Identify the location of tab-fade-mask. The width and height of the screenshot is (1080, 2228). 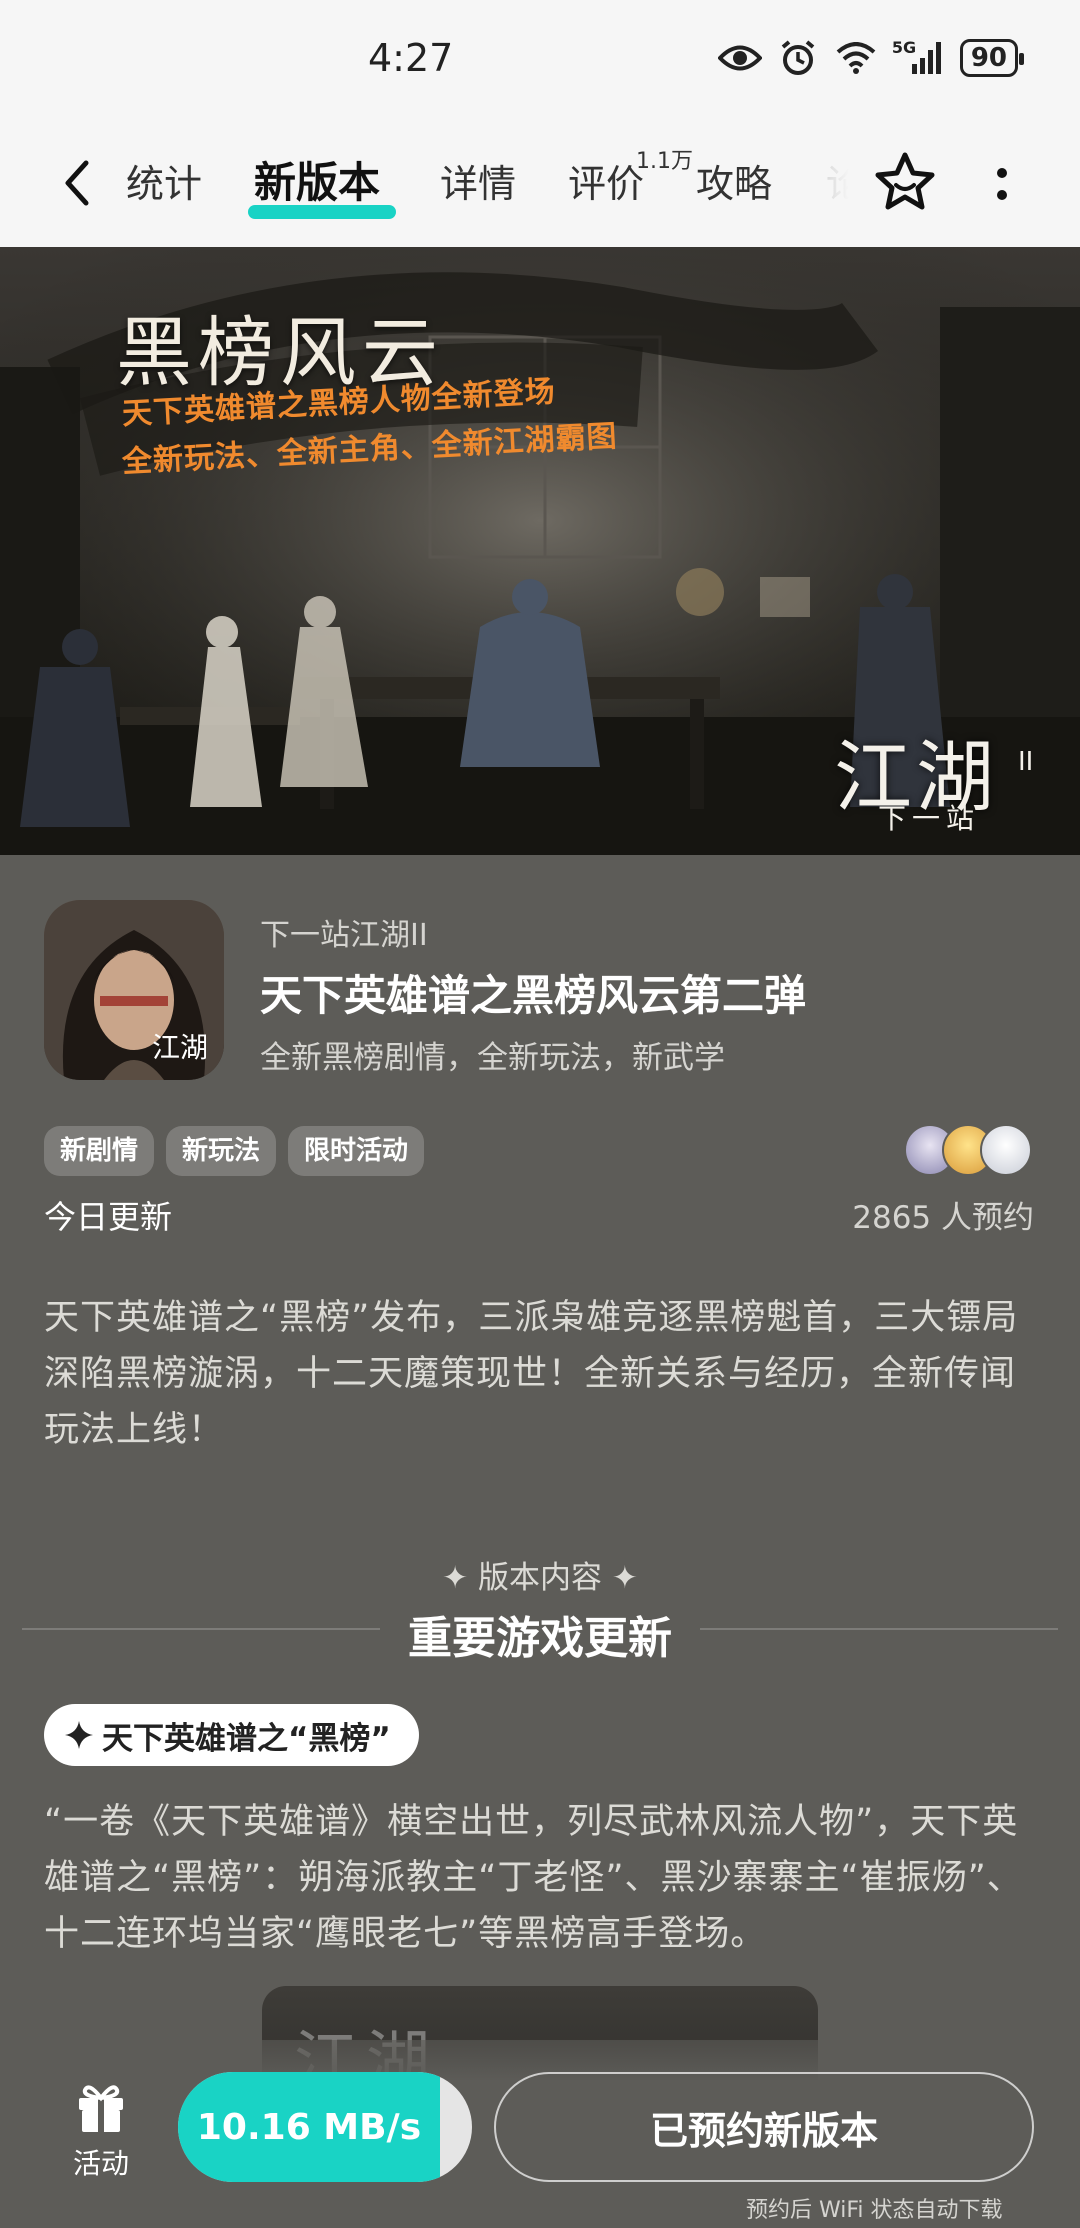
(835, 185).